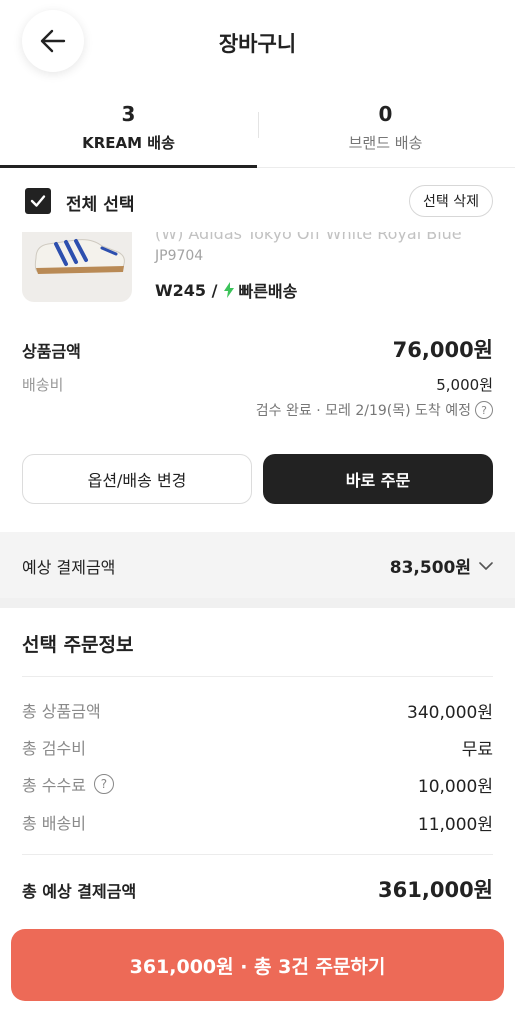 The width and height of the screenshot is (515, 1024). I want to click on order-info-label: 총 배송비, so click(54, 823).